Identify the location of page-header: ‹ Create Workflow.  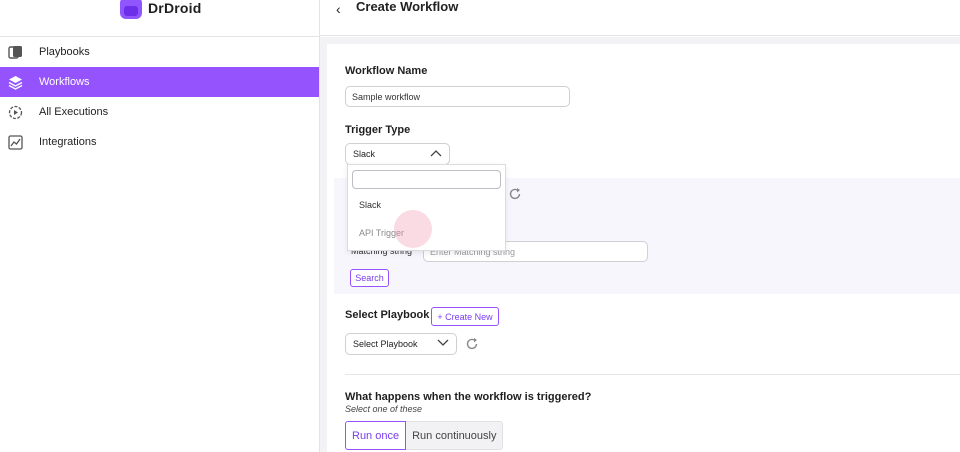
(640, 18).